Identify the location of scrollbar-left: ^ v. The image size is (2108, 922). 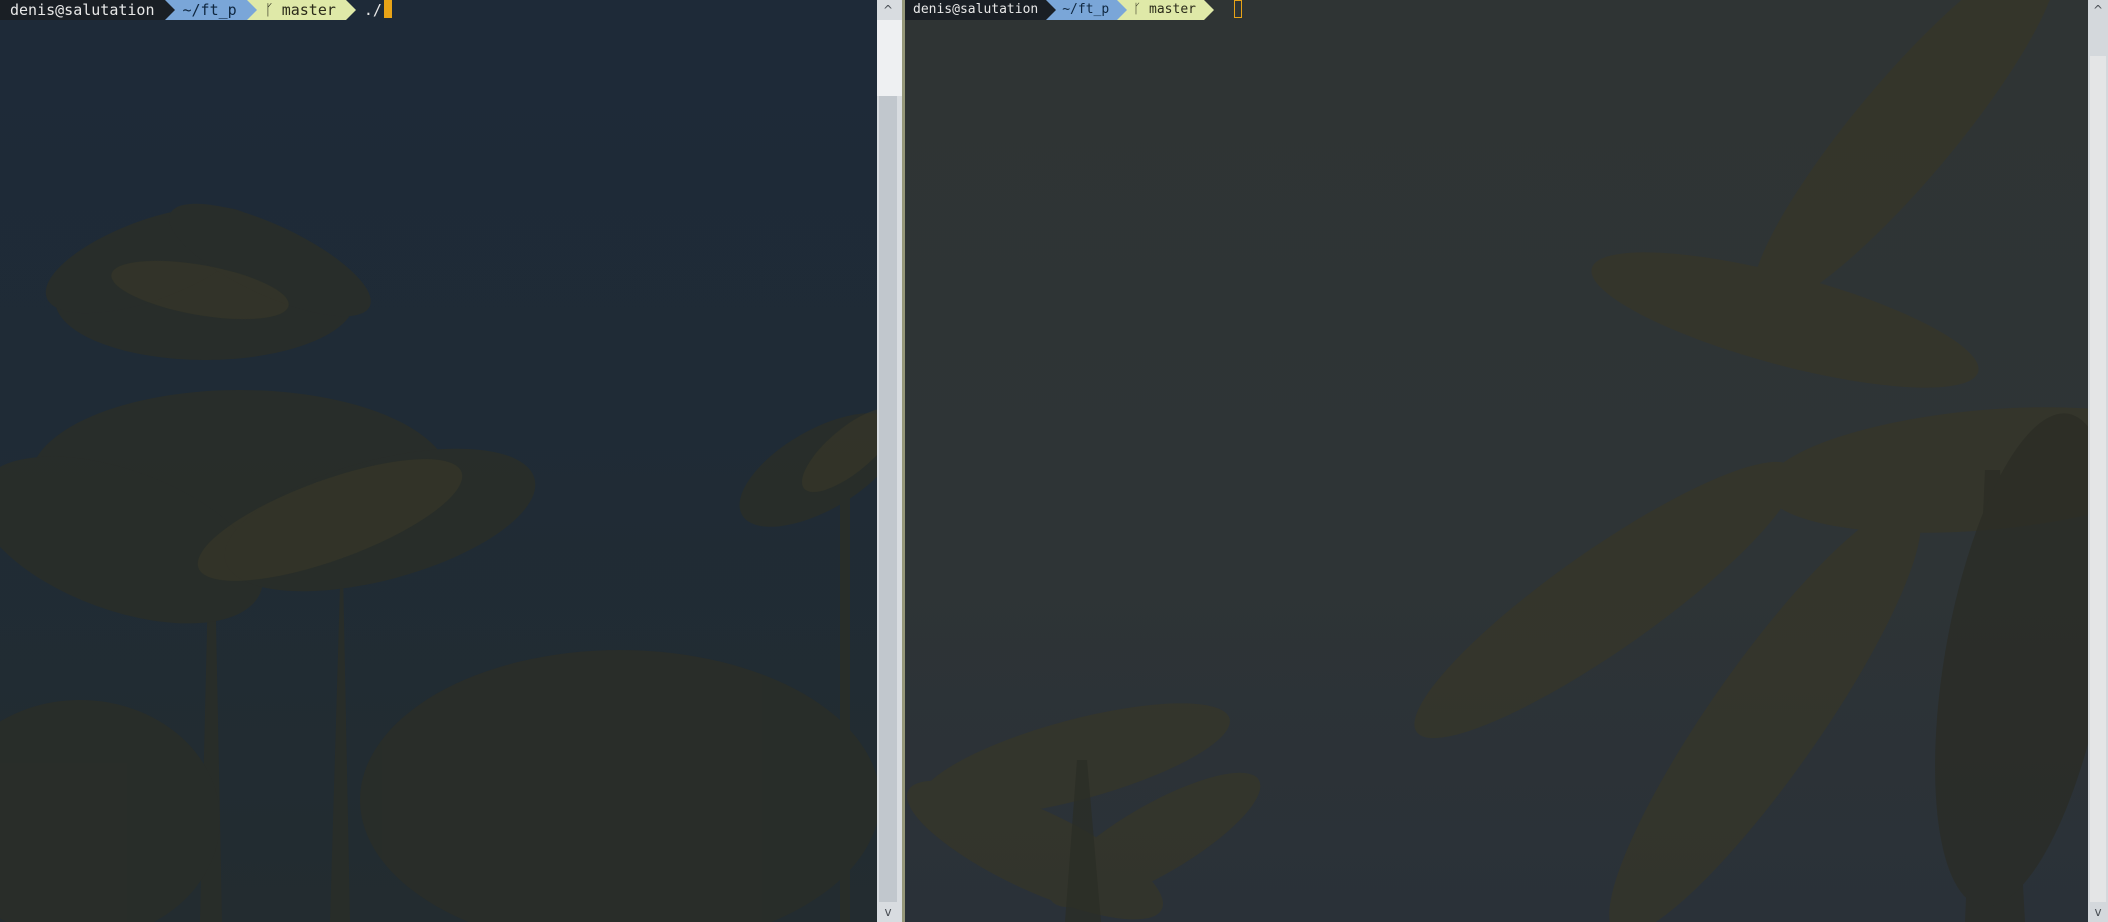
(891, 461).